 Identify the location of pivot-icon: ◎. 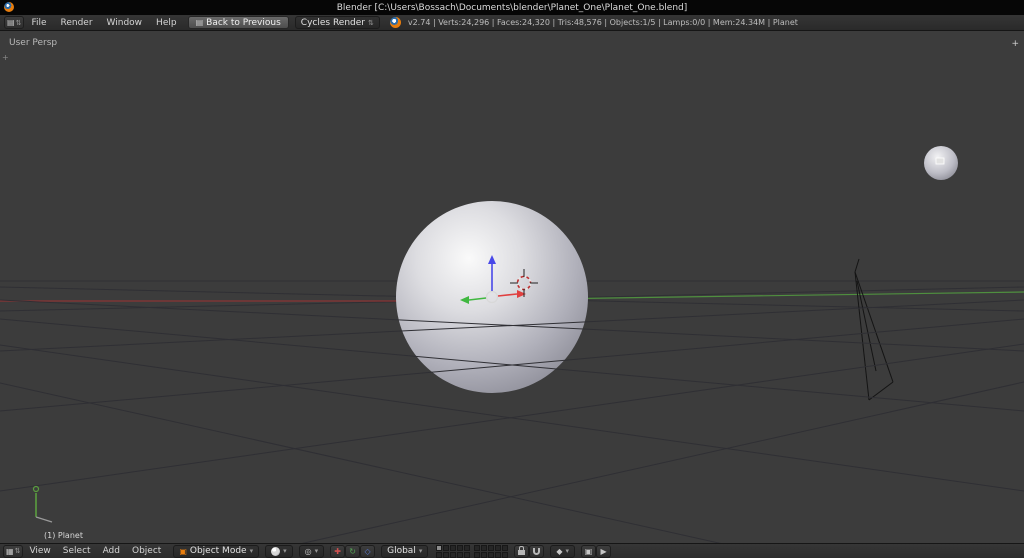
(308, 551).